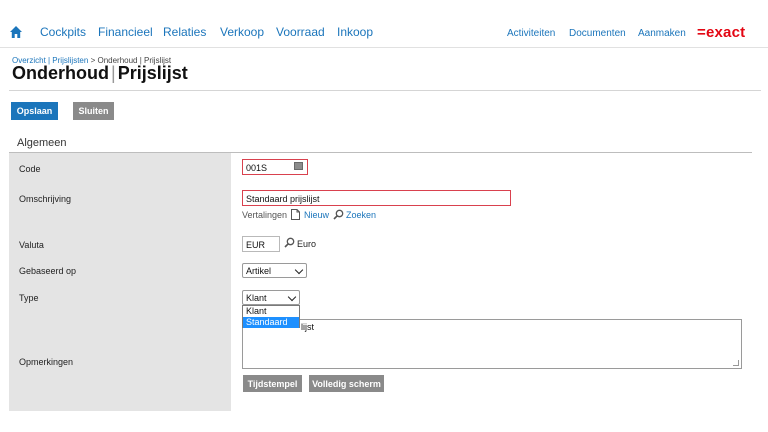 Image resolution: width=768 pixels, height=432 pixels. Describe the element at coordinates (346, 383) in the screenshot. I see `fullscreen-button: Volledig scherm` at that location.